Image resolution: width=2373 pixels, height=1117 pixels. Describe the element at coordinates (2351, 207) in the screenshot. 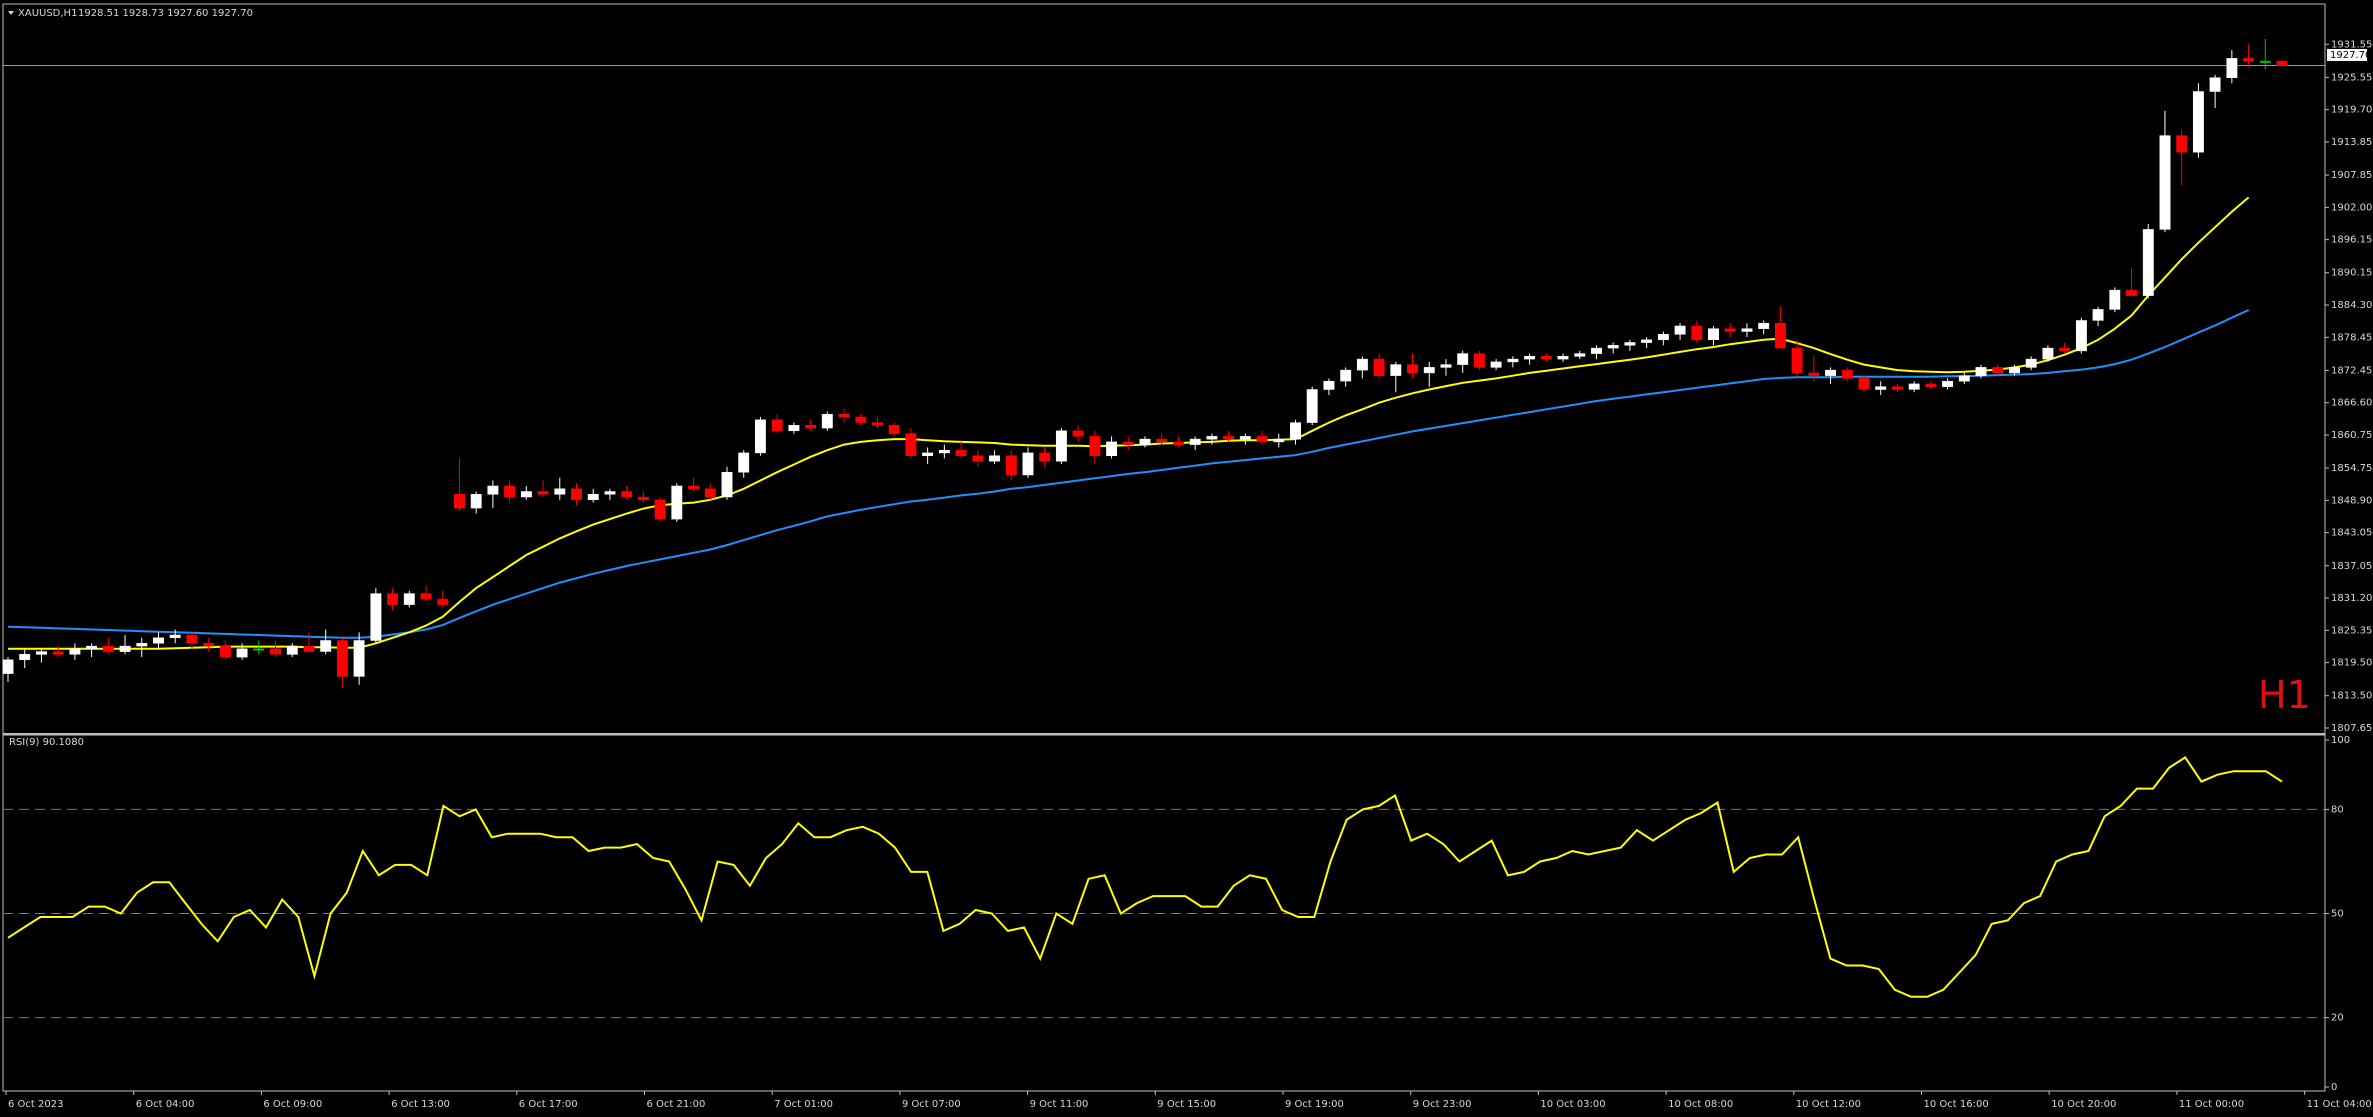

I see `price-tick-label: 1902.00` at that location.